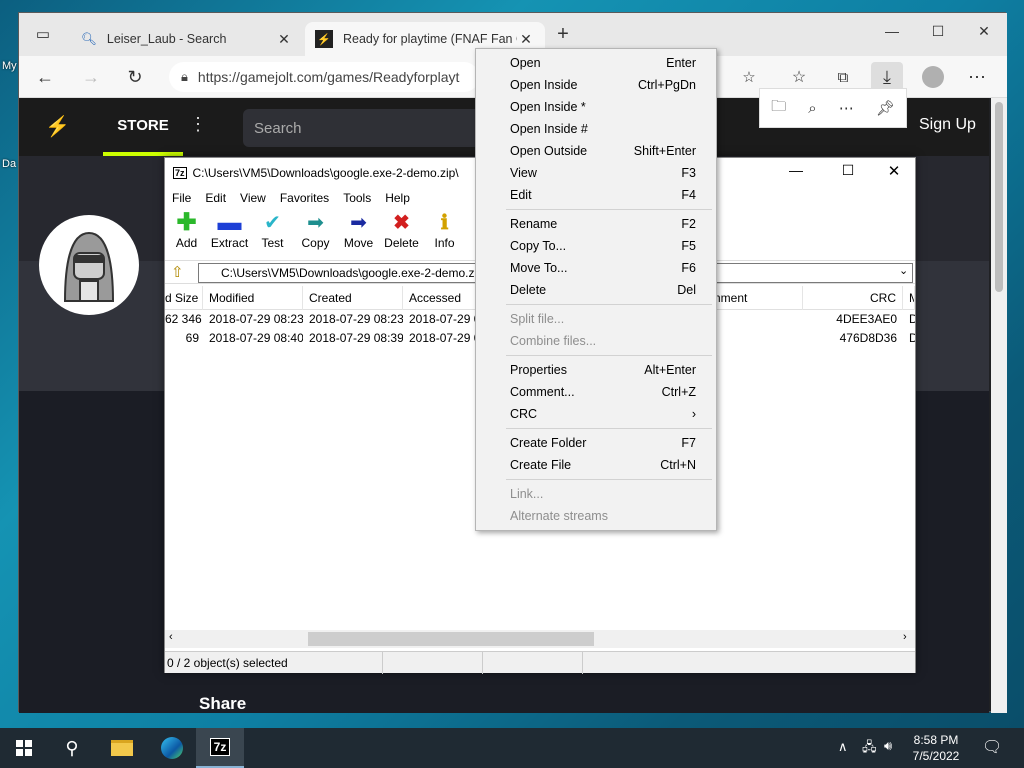  I want to click on menu-view: View, so click(253, 198).